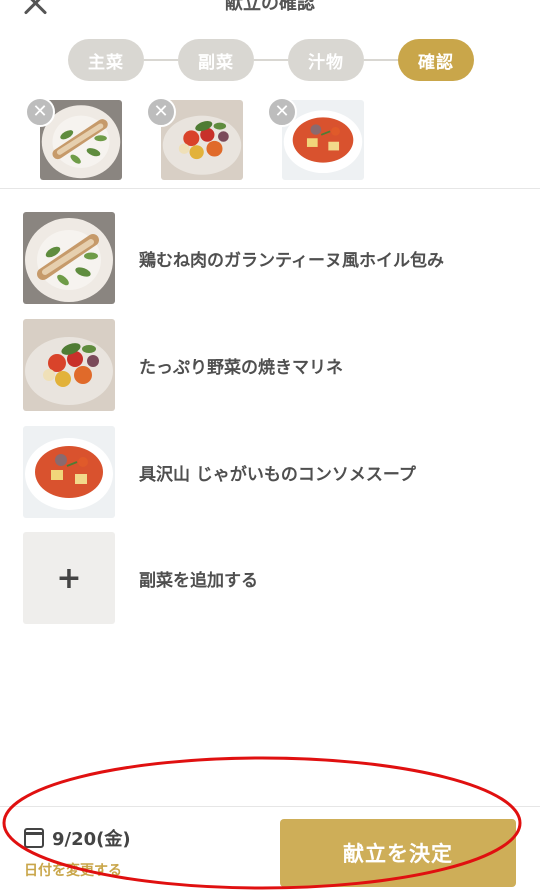 The image size is (540, 890). I want to click on step-soup: 汁物, so click(326, 60).